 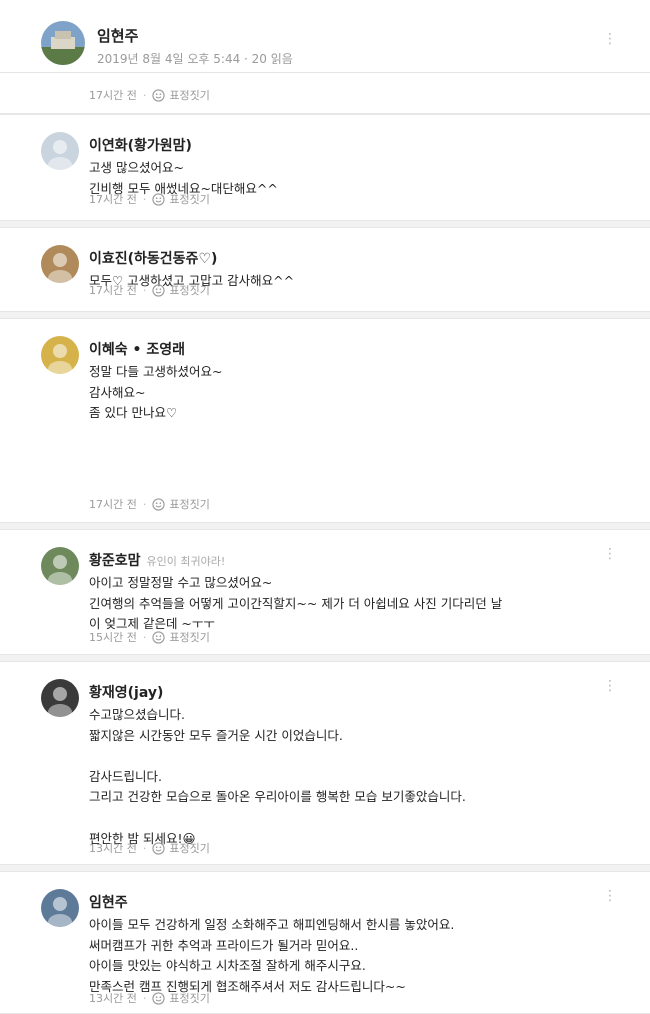 I want to click on comment-line: 아이들 맛있는 야식하고 시차조절 잘하게 해주시구요., so click(x=227, y=966).